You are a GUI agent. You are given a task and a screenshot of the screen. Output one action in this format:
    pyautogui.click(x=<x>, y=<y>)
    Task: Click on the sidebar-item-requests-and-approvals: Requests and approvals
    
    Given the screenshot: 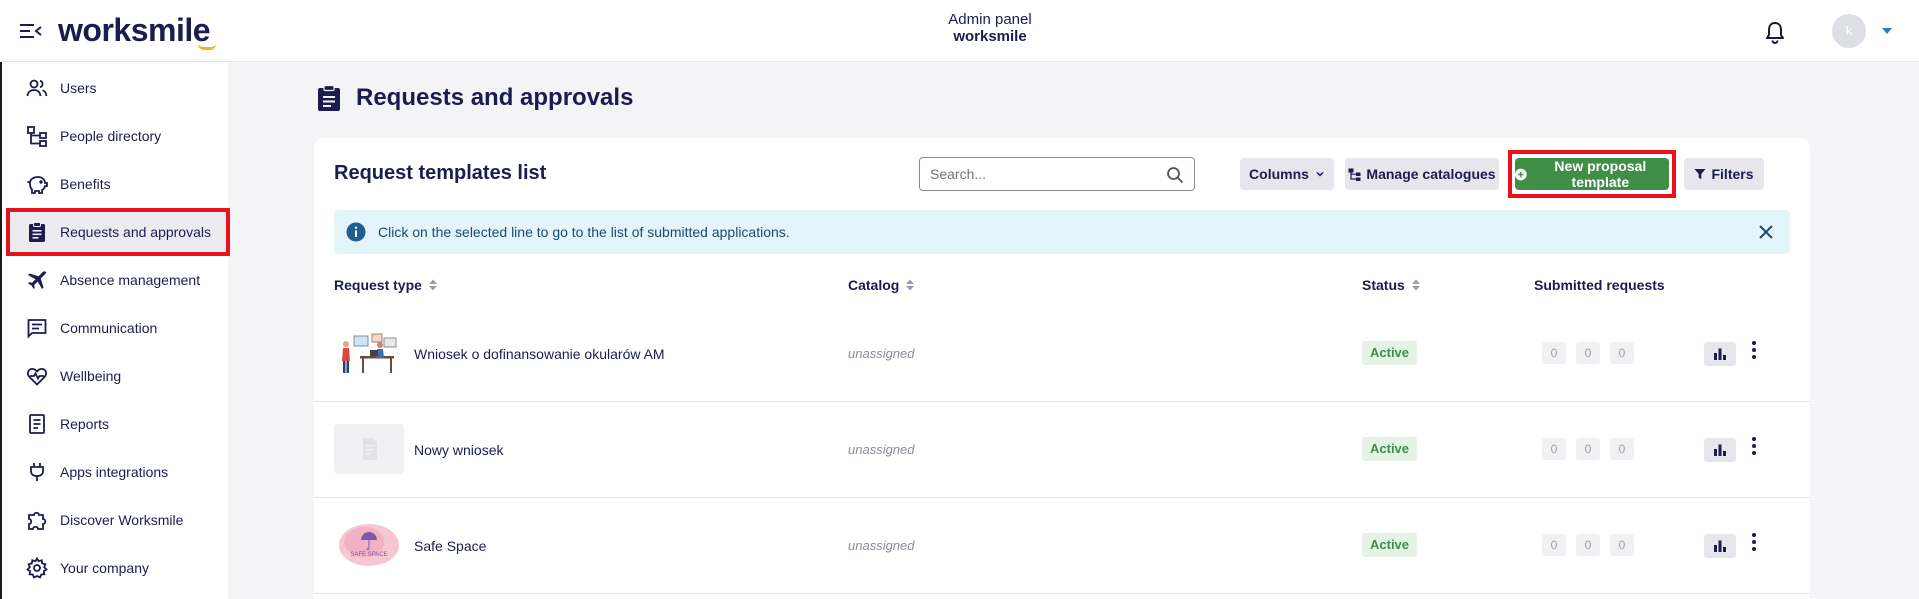 What is the action you would take?
    pyautogui.click(x=118, y=232)
    